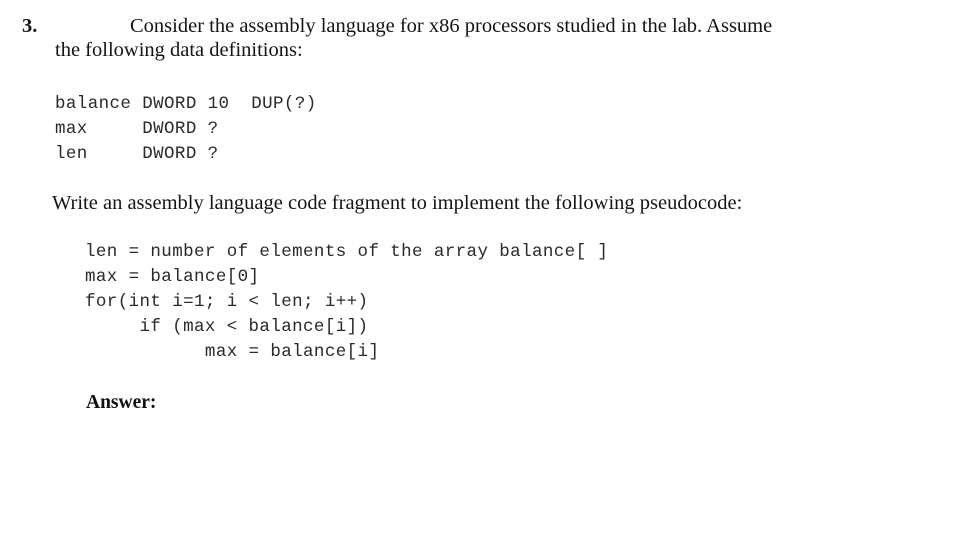  Describe the element at coordinates (179, 50) in the screenshot. I see `question-stem-line-2: the following data definitions:` at that location.